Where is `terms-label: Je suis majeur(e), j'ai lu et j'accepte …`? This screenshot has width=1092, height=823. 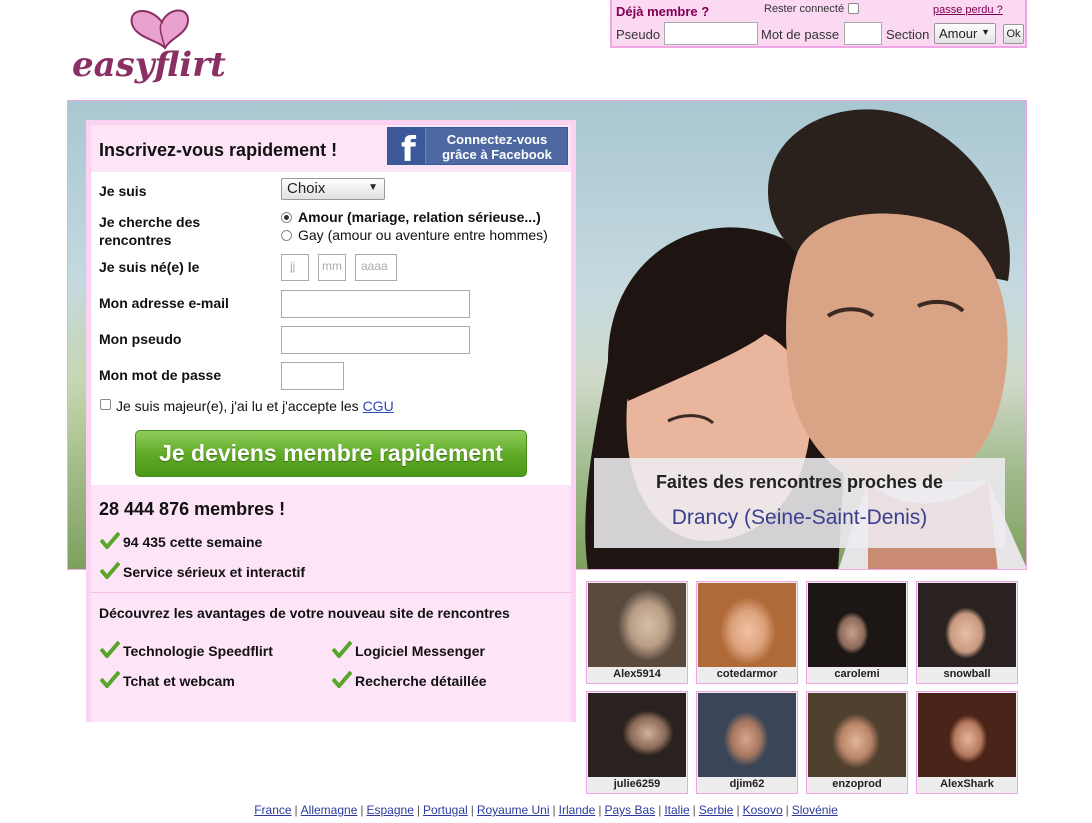
terms-label: Je suis majeur(e), j'ai lu et j'accepte … is located at coordinates (237, 406).